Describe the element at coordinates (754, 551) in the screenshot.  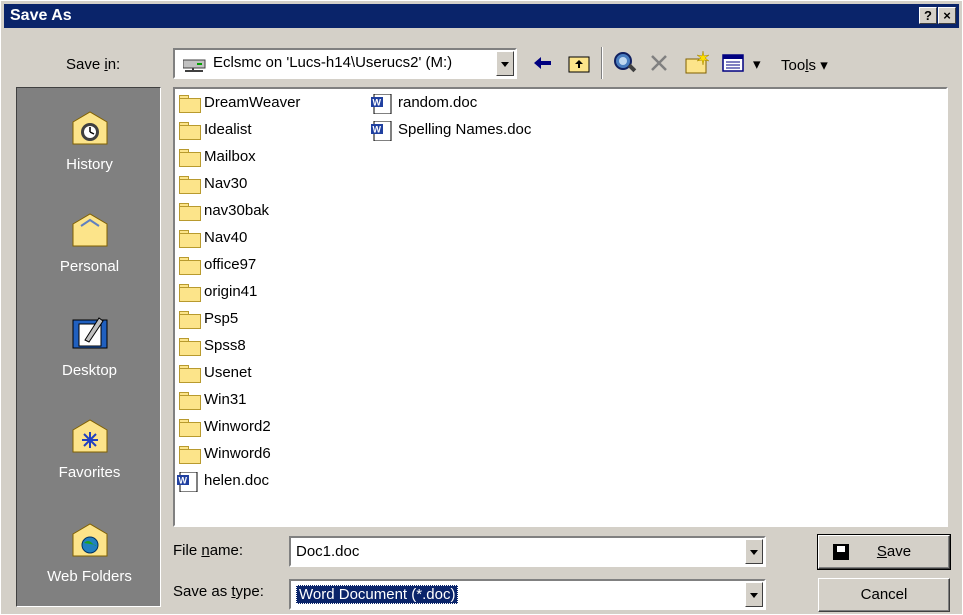
I see `file-name-dropdown-arrow` at that location.